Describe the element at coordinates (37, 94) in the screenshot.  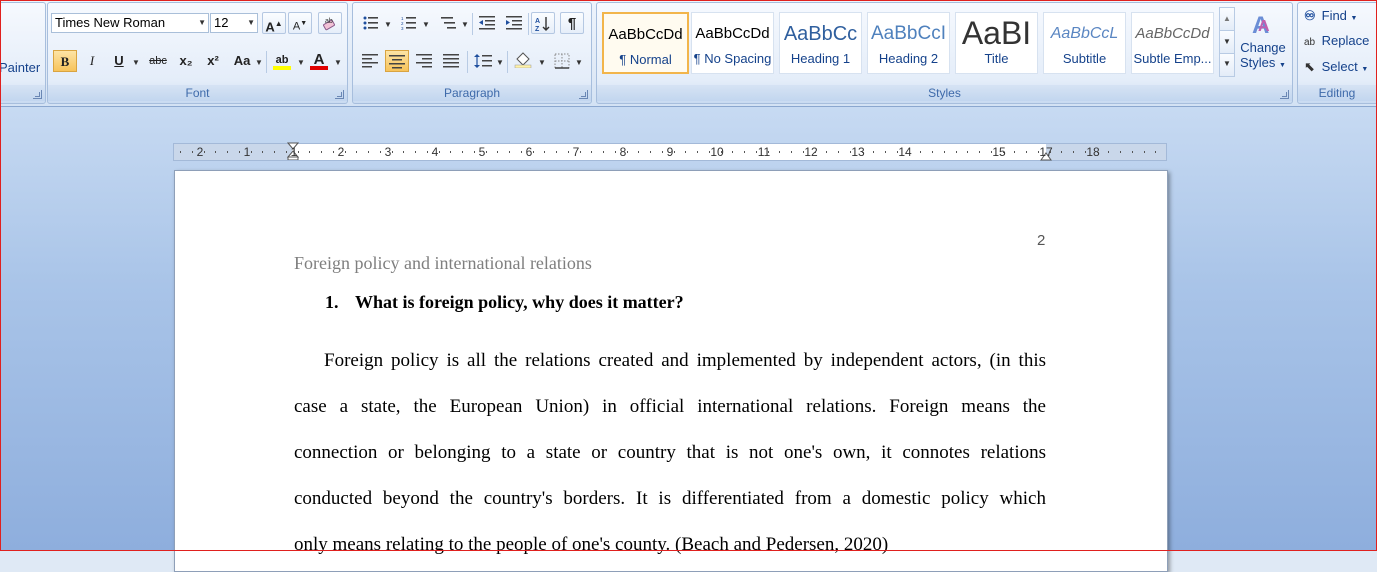
I see `clipboard-dialog-launcher` at that location.